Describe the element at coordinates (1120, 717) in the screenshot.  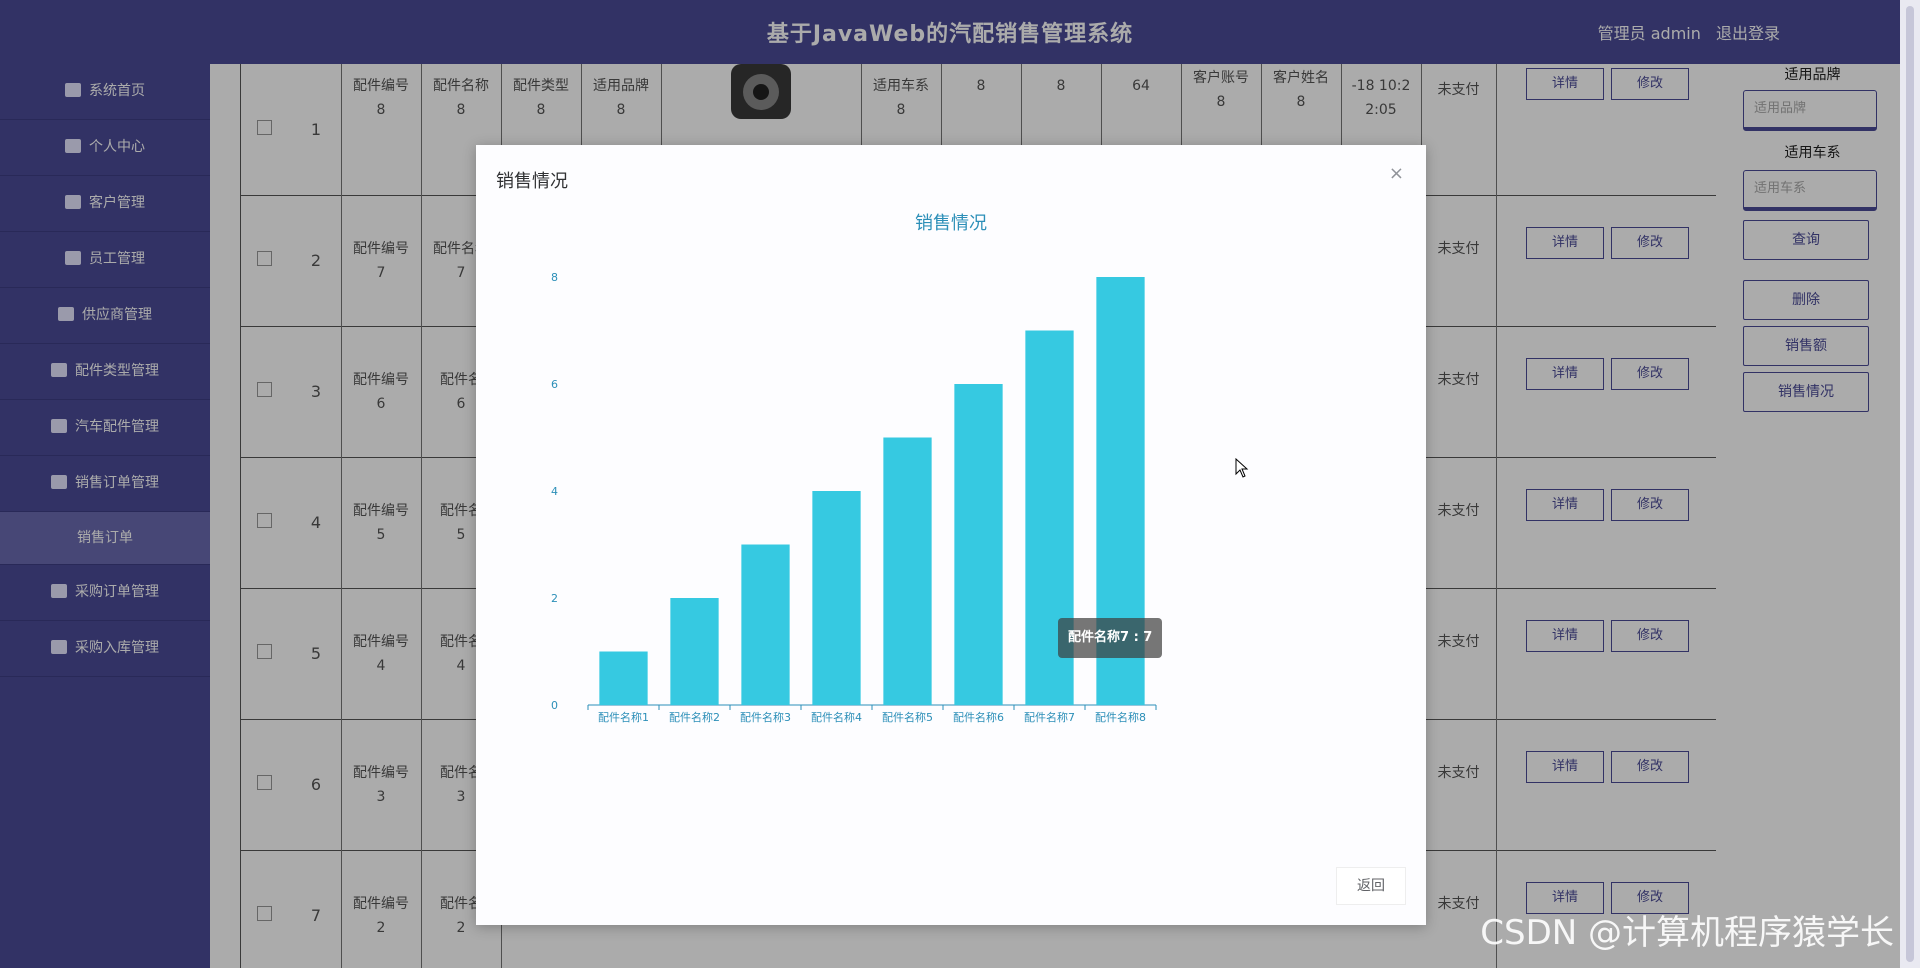
I see `x-tick-label: 配件名称8` at that location.